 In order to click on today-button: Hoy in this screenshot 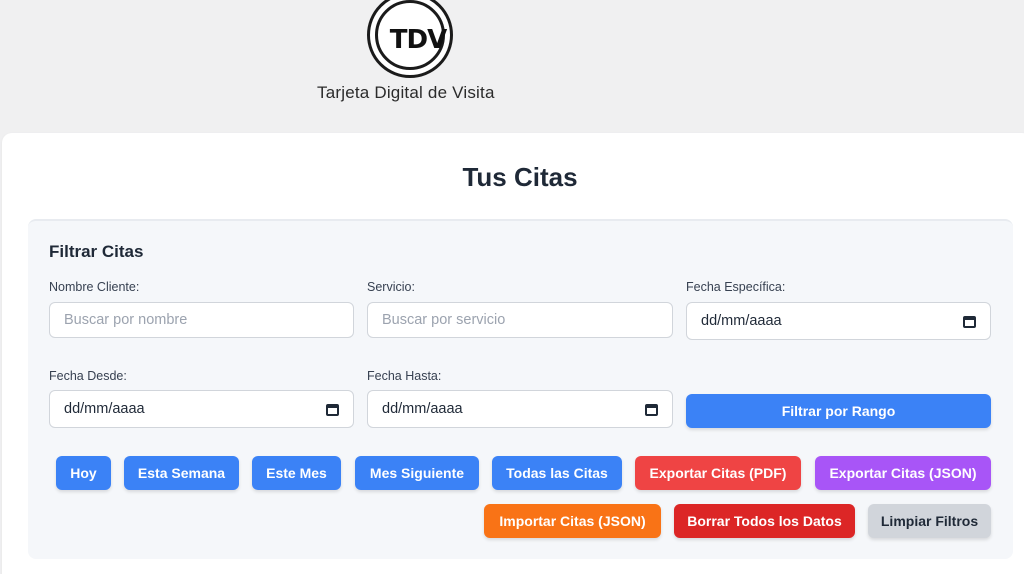, I will do `click(83, 473)`.